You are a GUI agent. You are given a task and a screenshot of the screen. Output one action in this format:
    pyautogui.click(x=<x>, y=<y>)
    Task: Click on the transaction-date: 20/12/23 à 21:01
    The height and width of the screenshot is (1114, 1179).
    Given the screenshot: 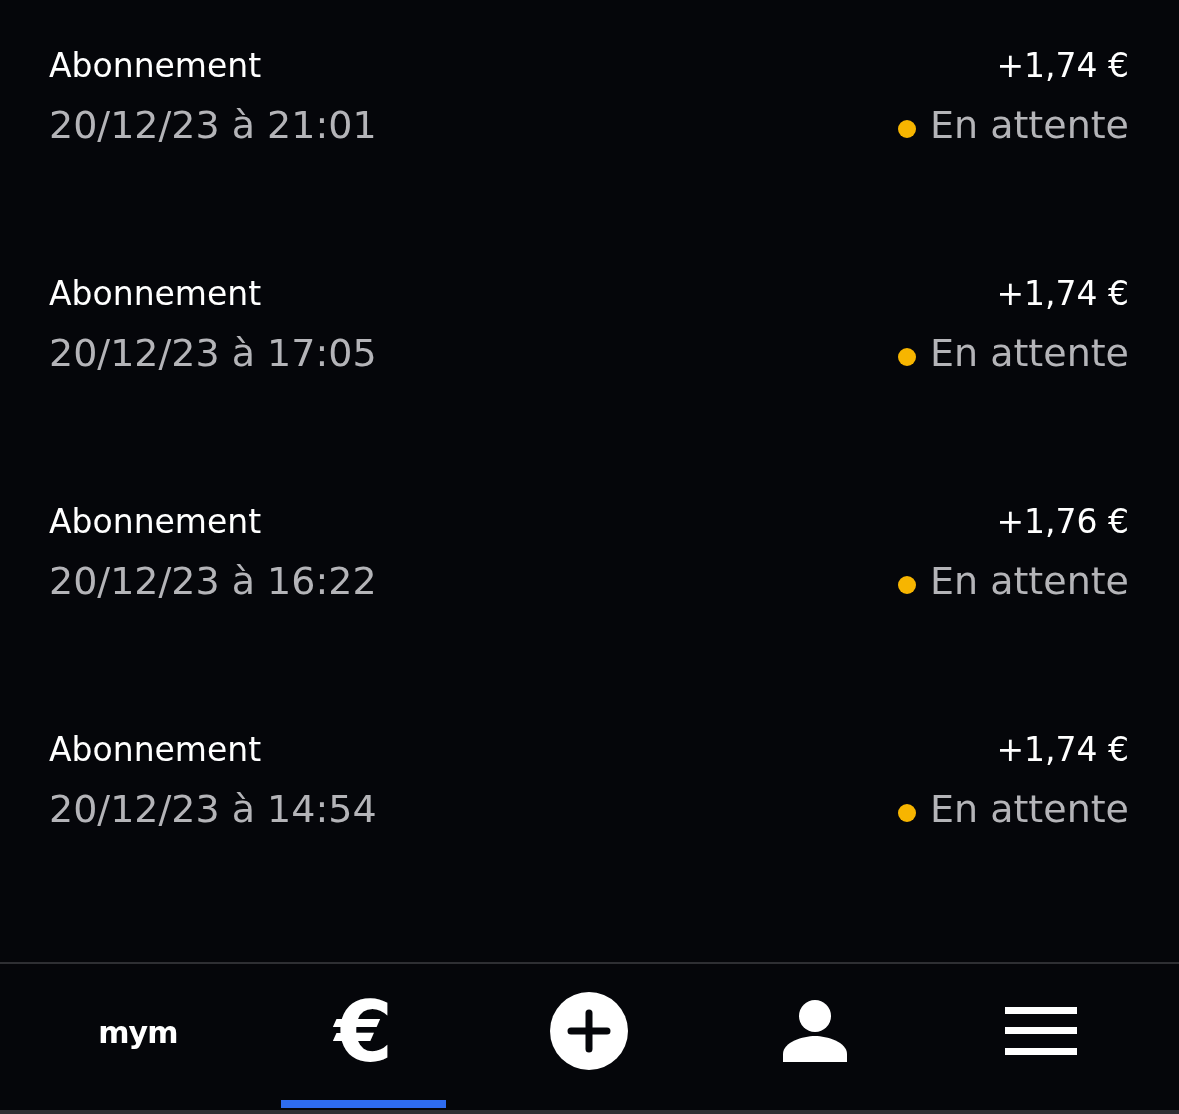 What is the action you would take?
    pyautogui.click(x=213, y=125)
    